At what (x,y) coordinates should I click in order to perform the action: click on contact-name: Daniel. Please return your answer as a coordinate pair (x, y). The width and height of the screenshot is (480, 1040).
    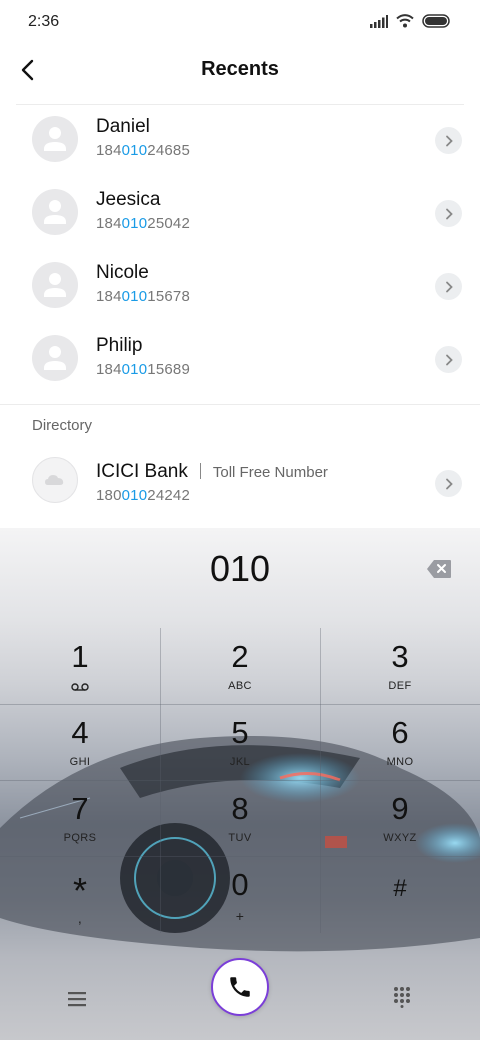
    Looking at the image, I should click on (123, 126).